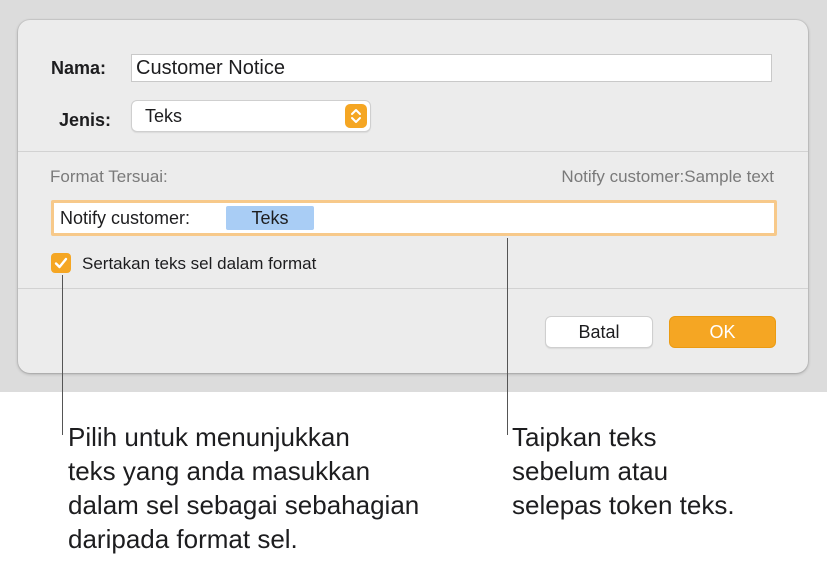  What do you see at coordinates (183, 539) in the screenshot?
I see `callout-left-line: daripada format sel.` at bounding box center [183, 539].